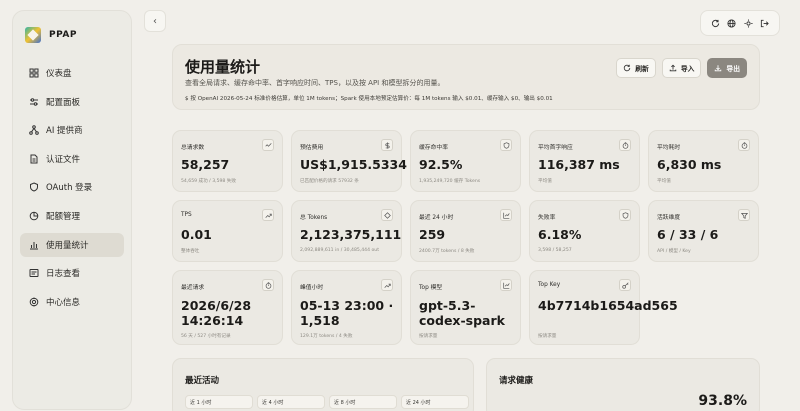  I want to click on import-button: 导入, so click(681, 68).